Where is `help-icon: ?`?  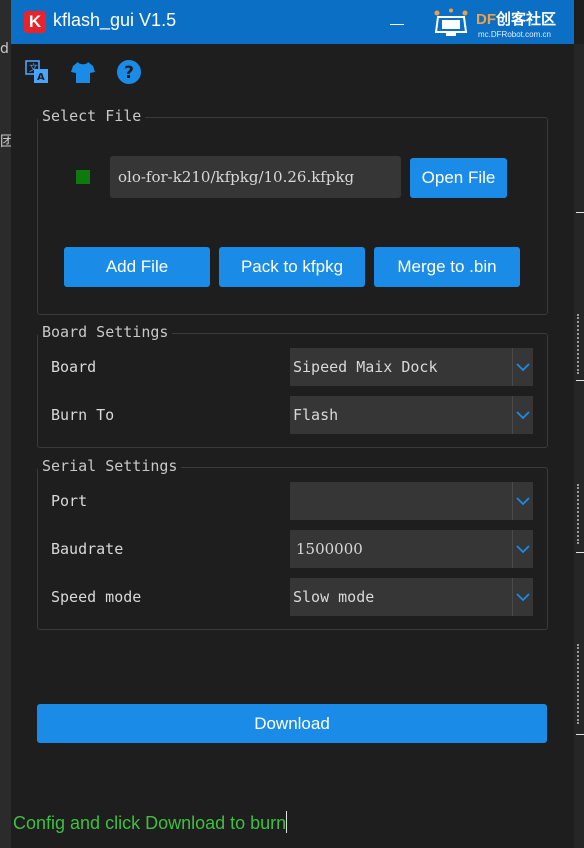 help-icon: ? is located at coordinates (129, 72).